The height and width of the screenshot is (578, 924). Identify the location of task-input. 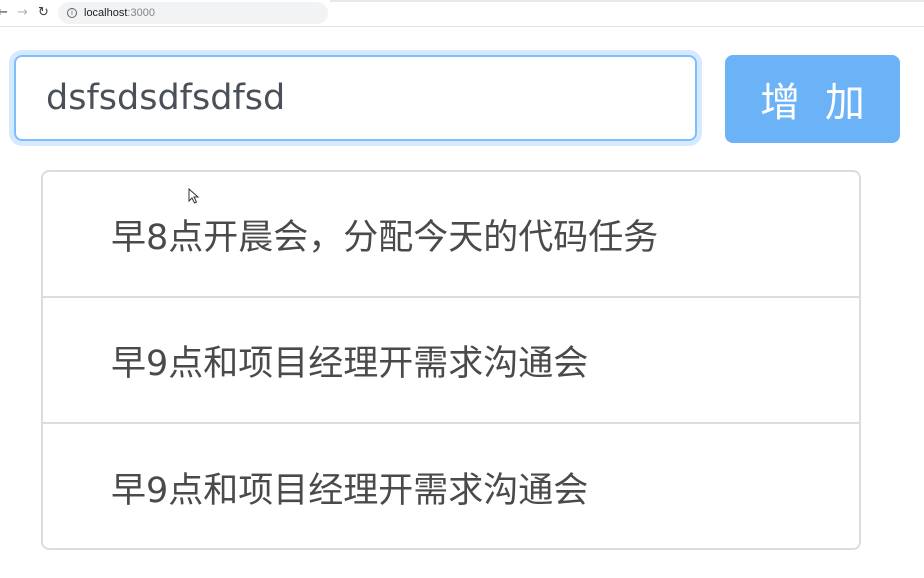
(355, 98).